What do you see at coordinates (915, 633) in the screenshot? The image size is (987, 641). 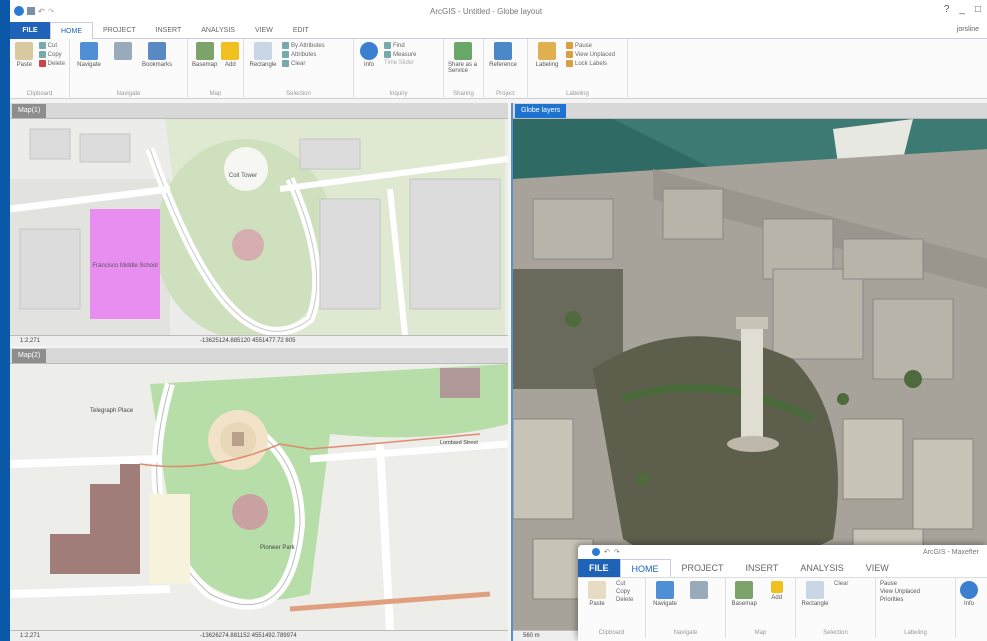 I see `inset-labeling-label: Labeling` at bounding box center [915, 633].